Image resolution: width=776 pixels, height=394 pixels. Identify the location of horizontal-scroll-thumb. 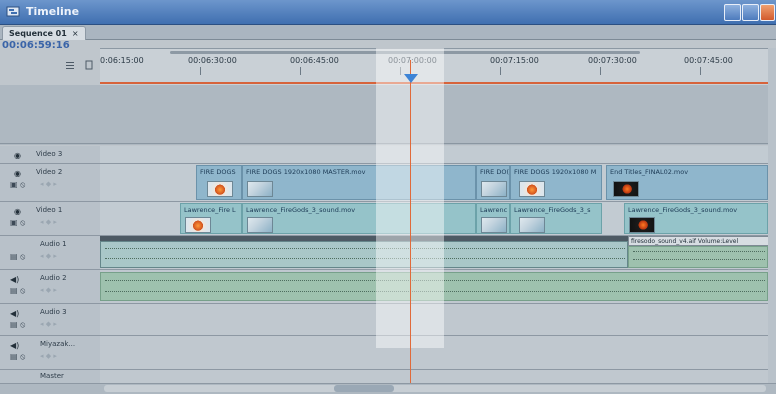
(364, 388).